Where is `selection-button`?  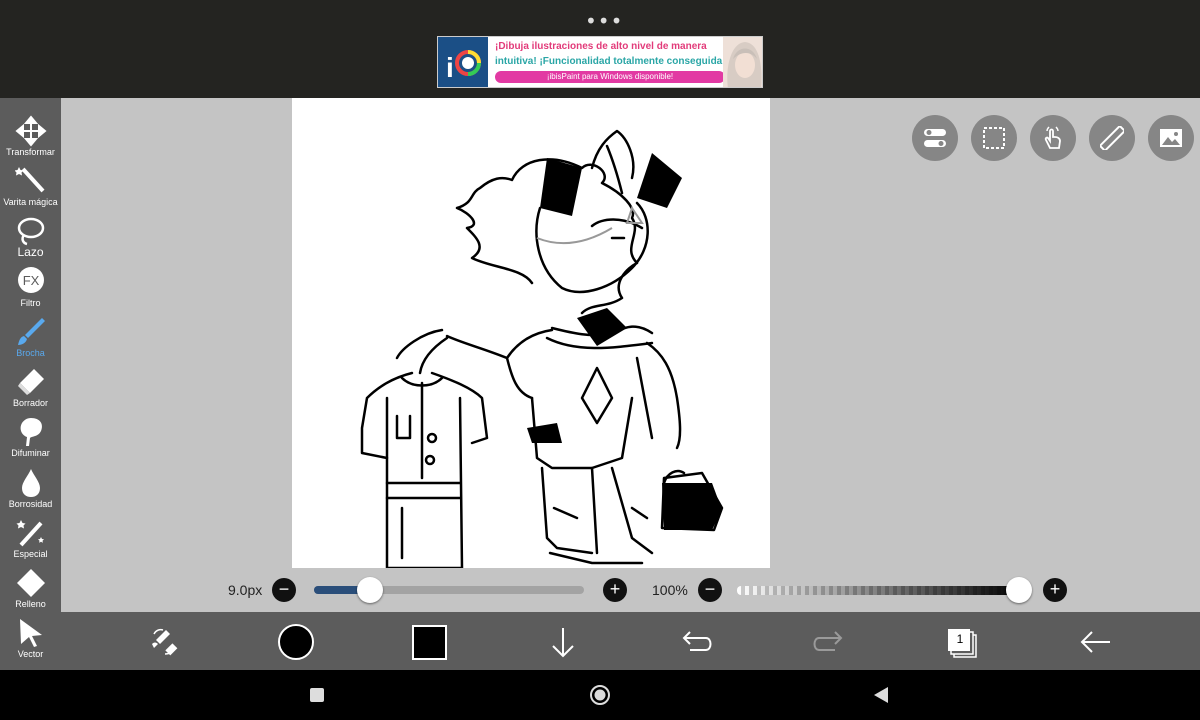
selection-button is located at coordinates (994, 138).